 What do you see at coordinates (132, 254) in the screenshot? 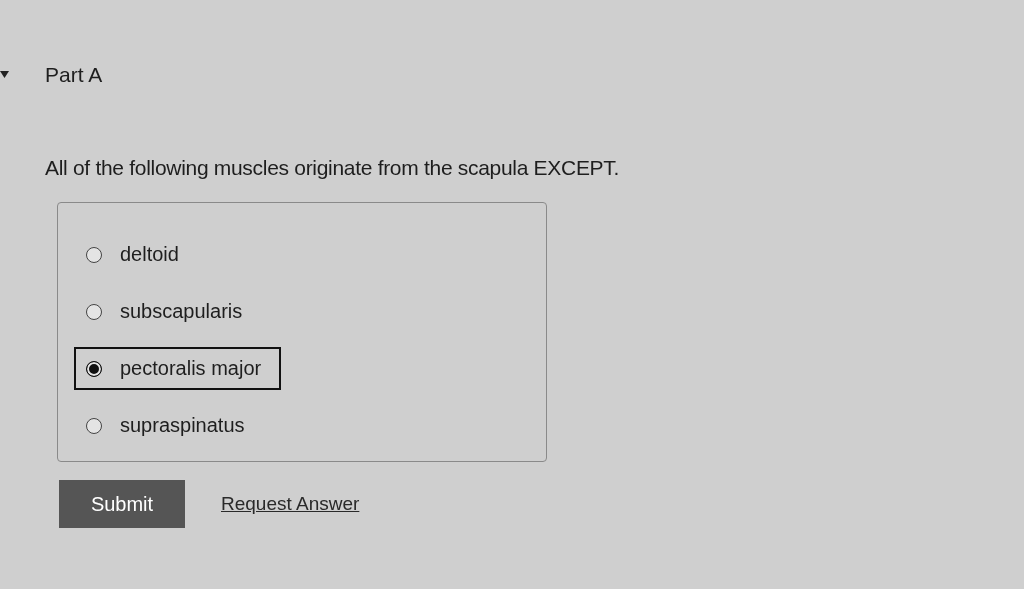
I see `answer-option: deltoid` at bounding box center [132, 254].